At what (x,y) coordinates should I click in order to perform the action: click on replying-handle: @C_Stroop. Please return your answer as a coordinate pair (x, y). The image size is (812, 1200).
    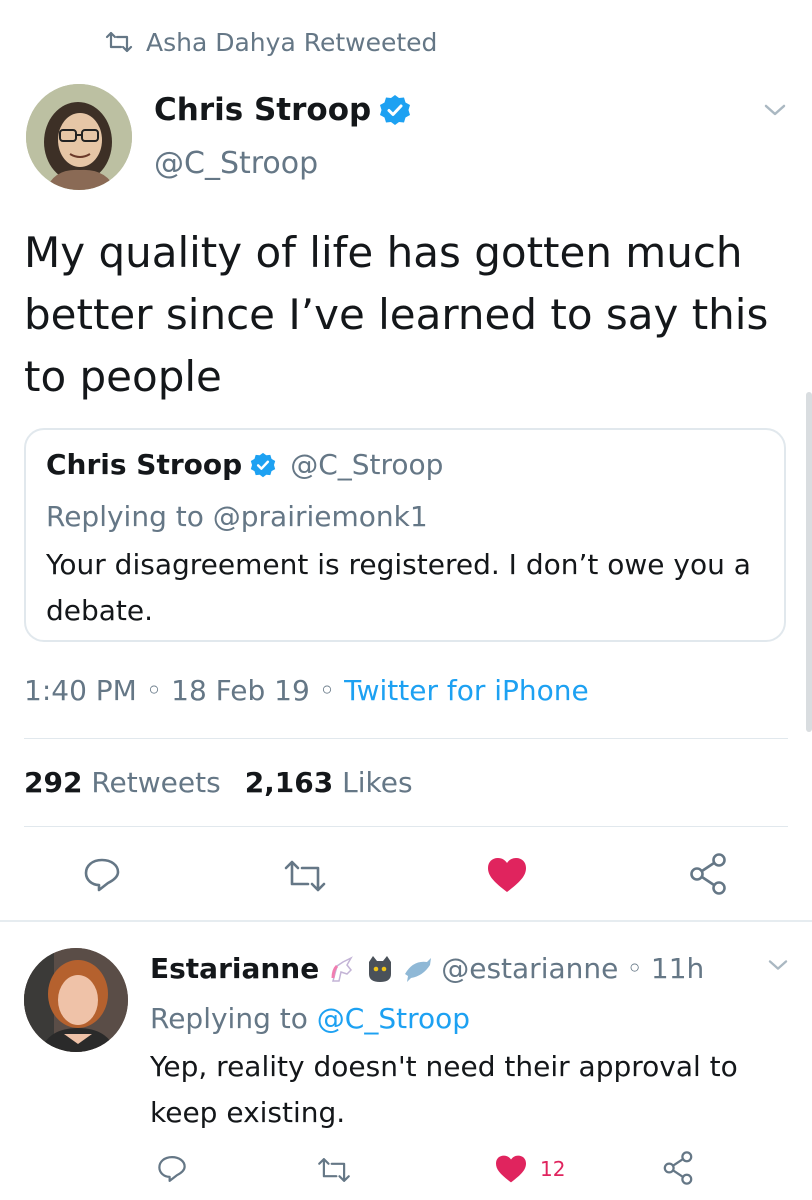
    Looking at the image, I should click on (393, 1018).